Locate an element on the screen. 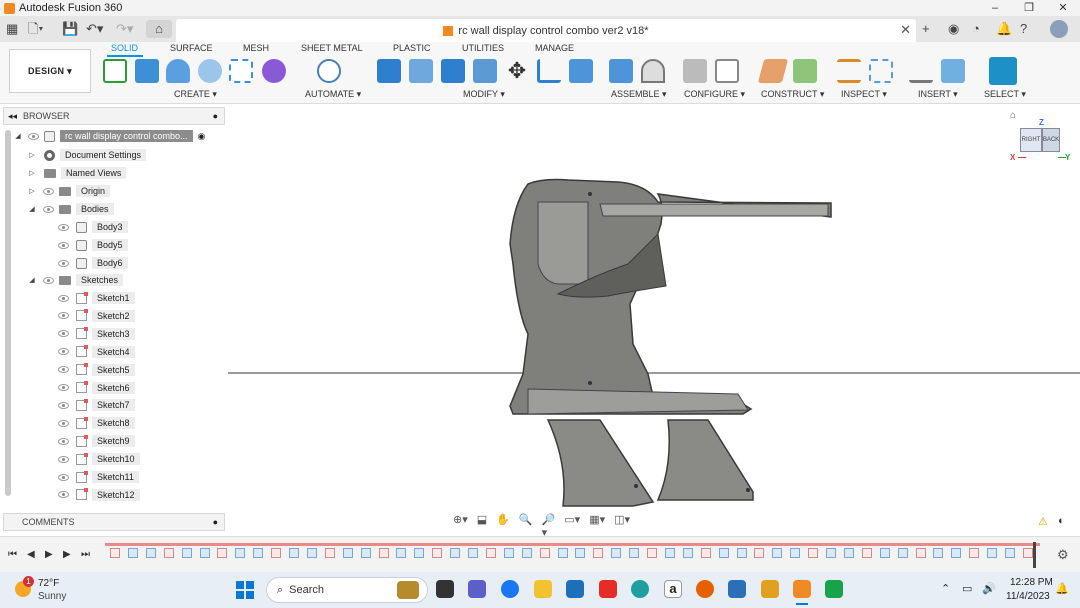 This screenshot has width=1080, height=608. tree-item-sketch: Sketch3 is located at coordinates (96, 334).